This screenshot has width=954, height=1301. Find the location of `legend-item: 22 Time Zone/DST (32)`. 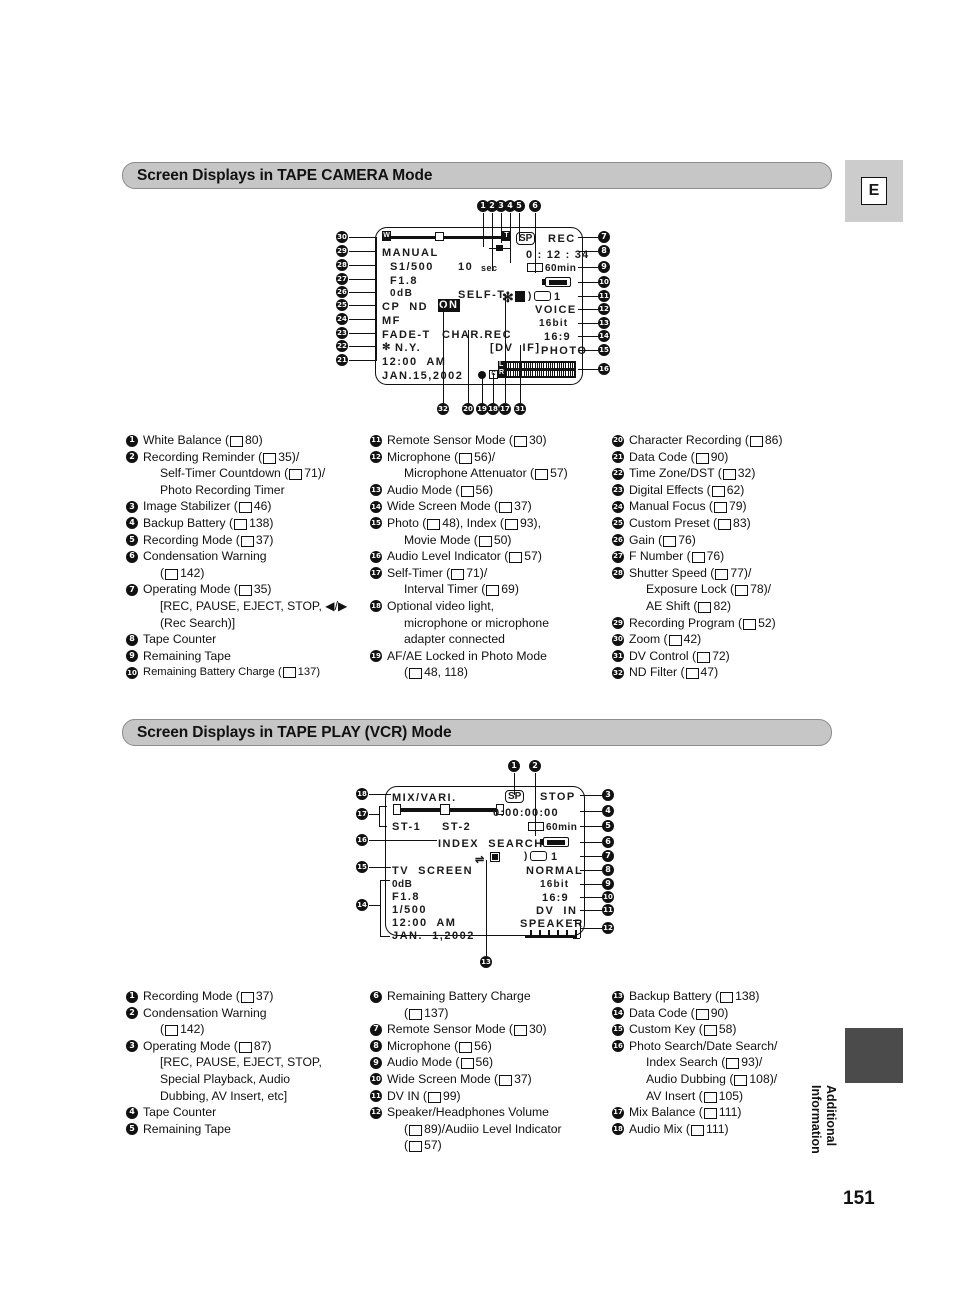

legend-item: 22 Time Zone/DST (32) is located at coordinates (727, 473).